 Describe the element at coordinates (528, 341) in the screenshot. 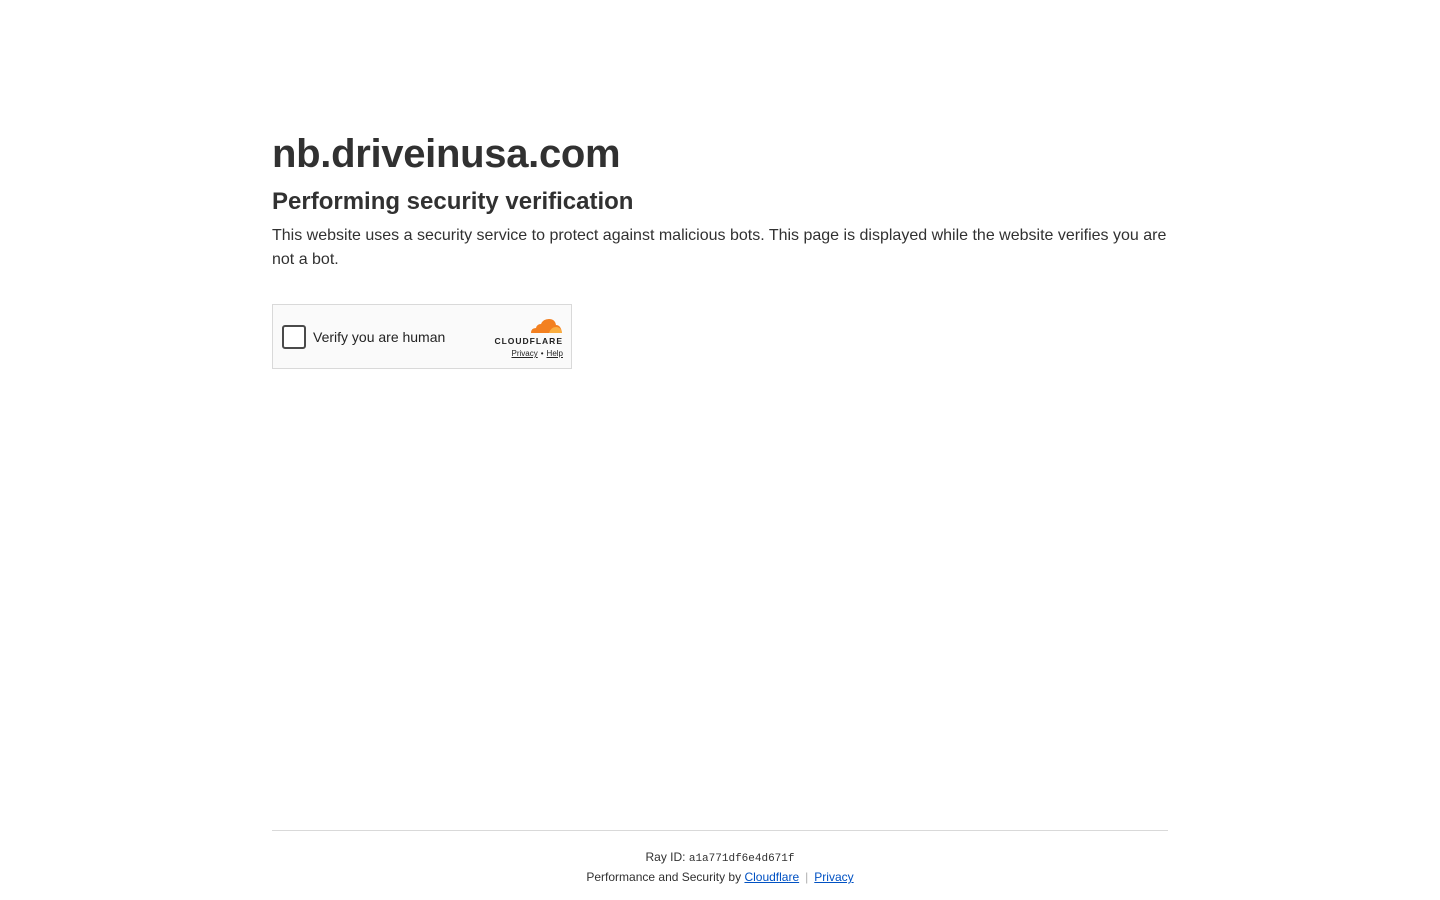

I see `cloudflare-wordmark: CLOUDFLARE` at that location.